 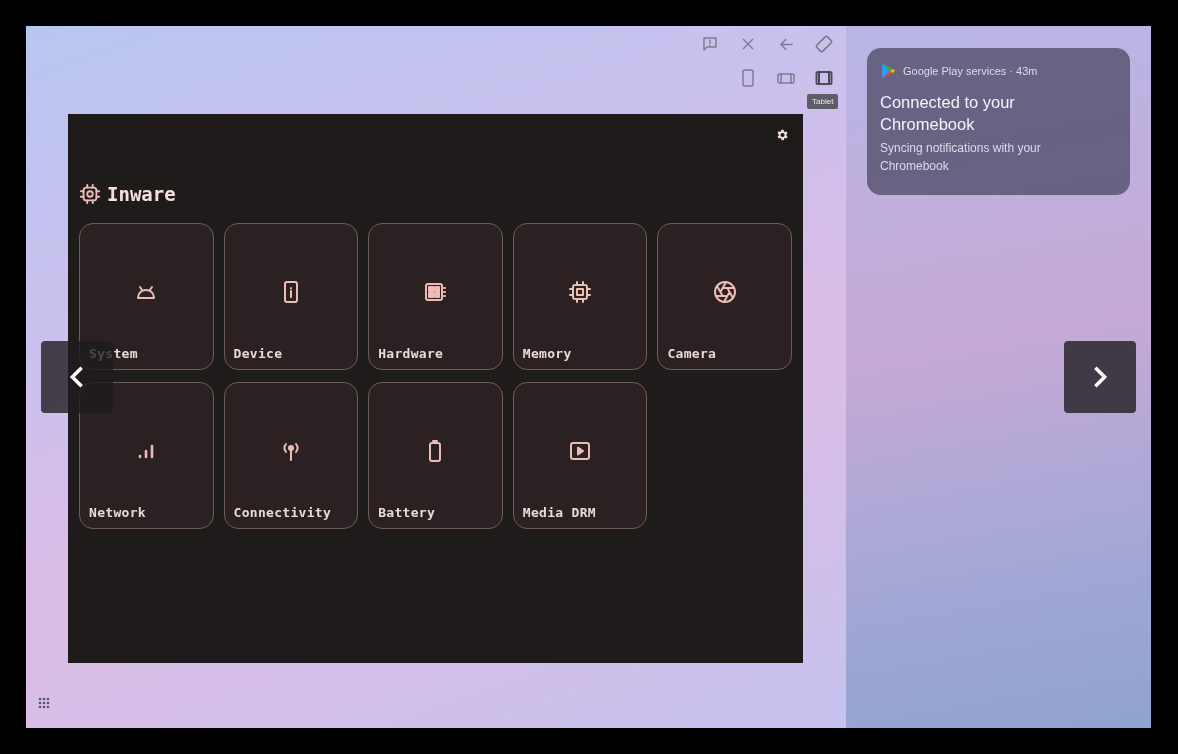 What do you see at coordinates (44, 703) in the screenshot?
I see `launcher-icon` at bounding box center [44, 703].